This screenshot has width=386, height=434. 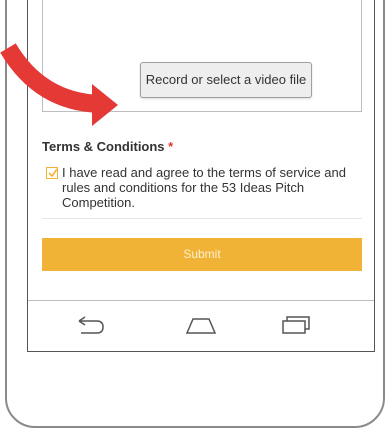 I want to click on terms-title: Terms & Conditions, so click(x=103, y=146).